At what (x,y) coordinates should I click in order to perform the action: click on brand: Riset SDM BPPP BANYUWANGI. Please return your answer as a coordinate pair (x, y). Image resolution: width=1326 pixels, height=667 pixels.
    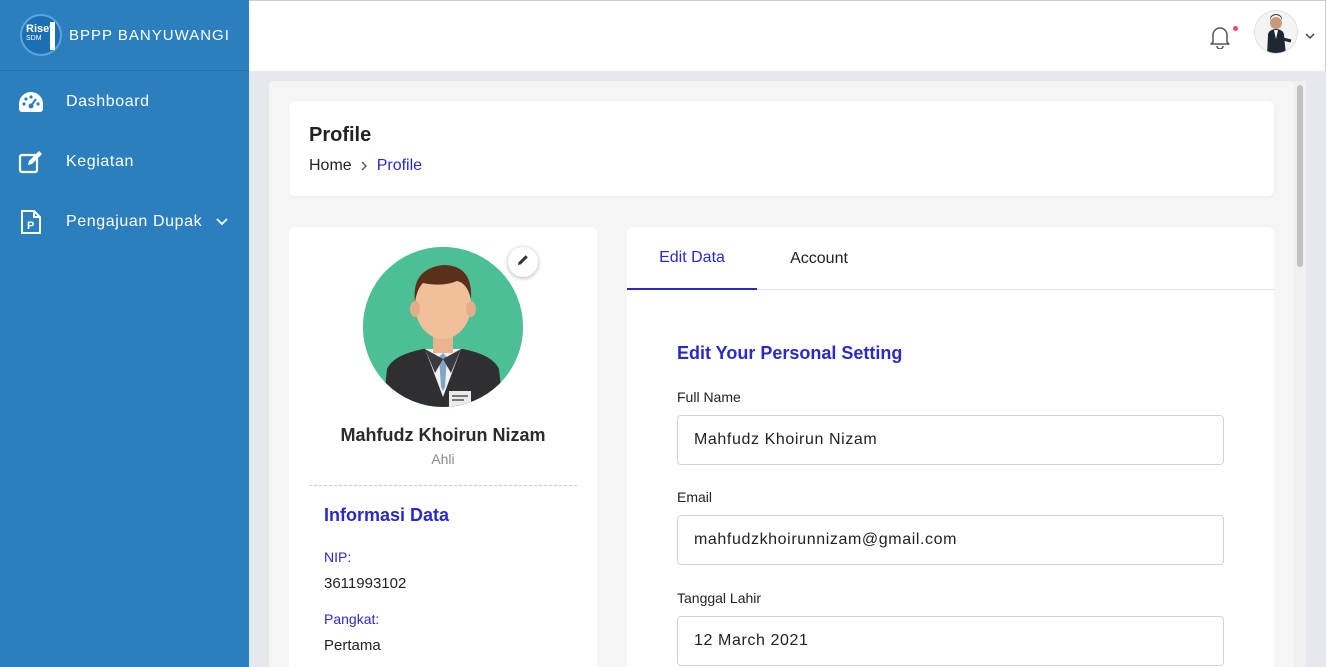
    Looking at the image, I should click on (124, 35).